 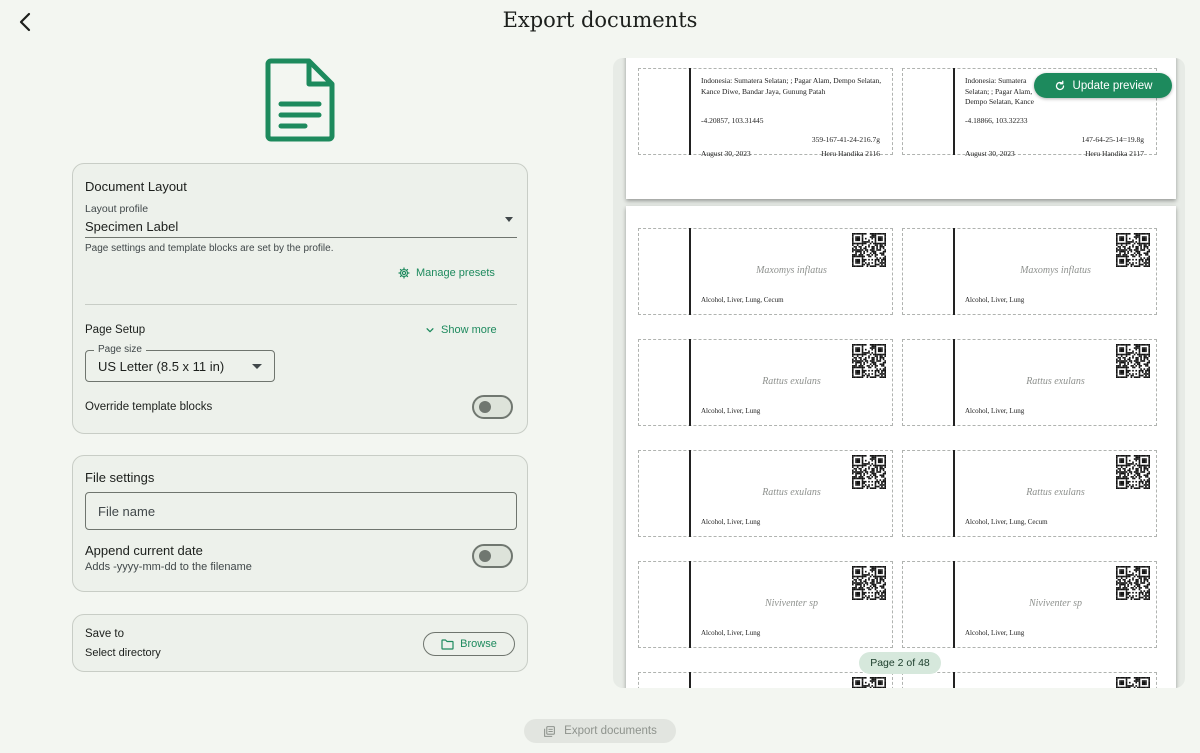 I want to click on stack-icon, so click(x=550, y=731).